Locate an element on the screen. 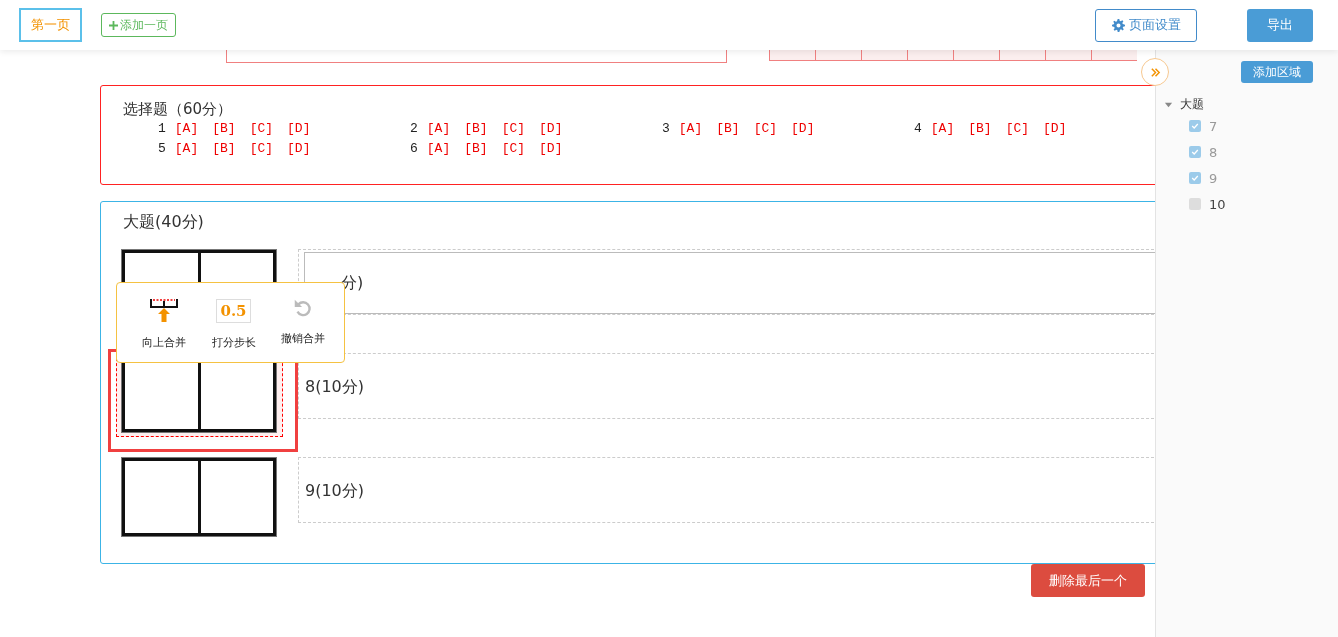 This screenshot has height=637, width=1338. tree-item: 7 is located at coordinates (1213, 126).